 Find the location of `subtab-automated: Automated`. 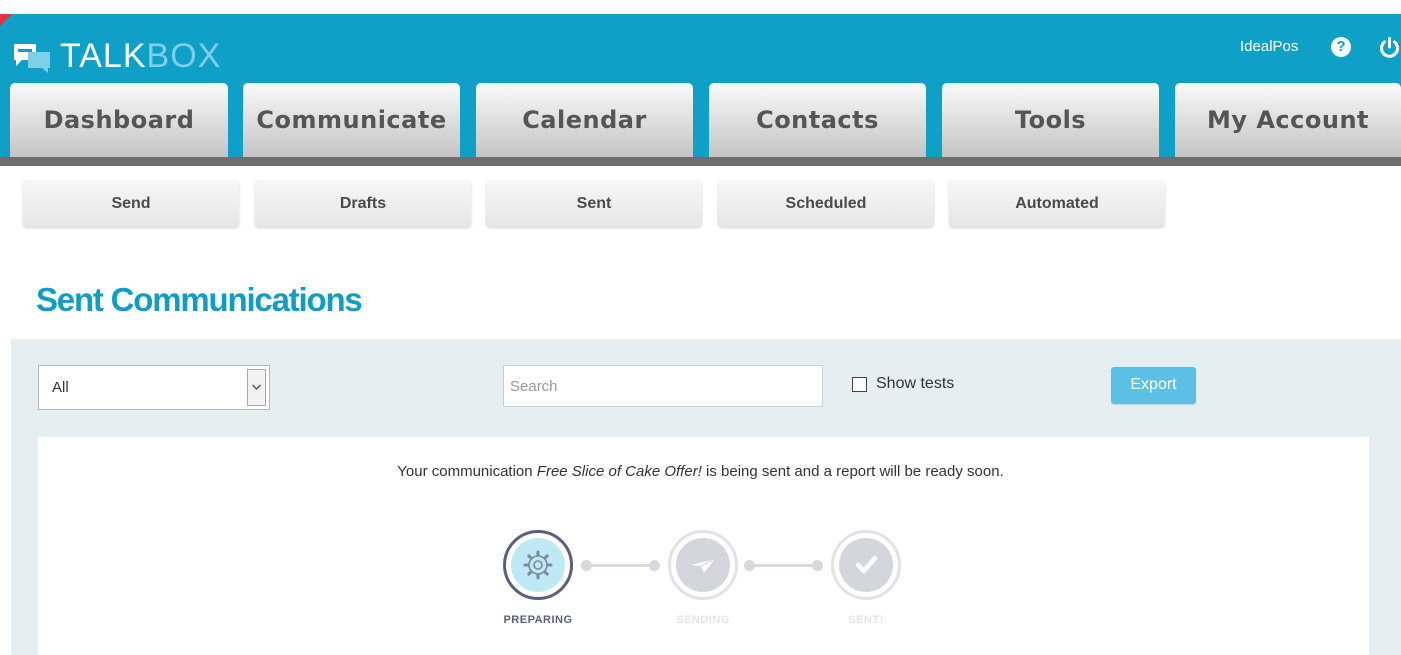

subtab-automated: Automated is located at coordinates (1057, 203).